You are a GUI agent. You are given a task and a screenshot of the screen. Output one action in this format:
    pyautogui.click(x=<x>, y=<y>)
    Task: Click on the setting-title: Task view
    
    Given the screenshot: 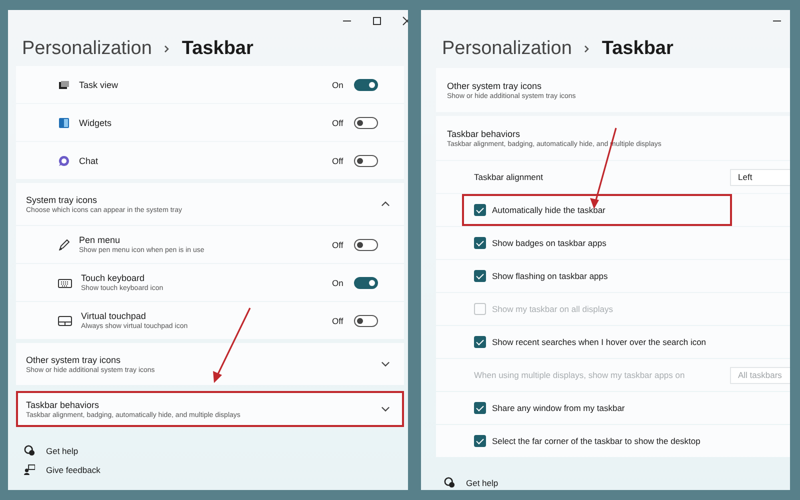 What is the action you would take?
    pyautogui.click(x=99, y=85)
    